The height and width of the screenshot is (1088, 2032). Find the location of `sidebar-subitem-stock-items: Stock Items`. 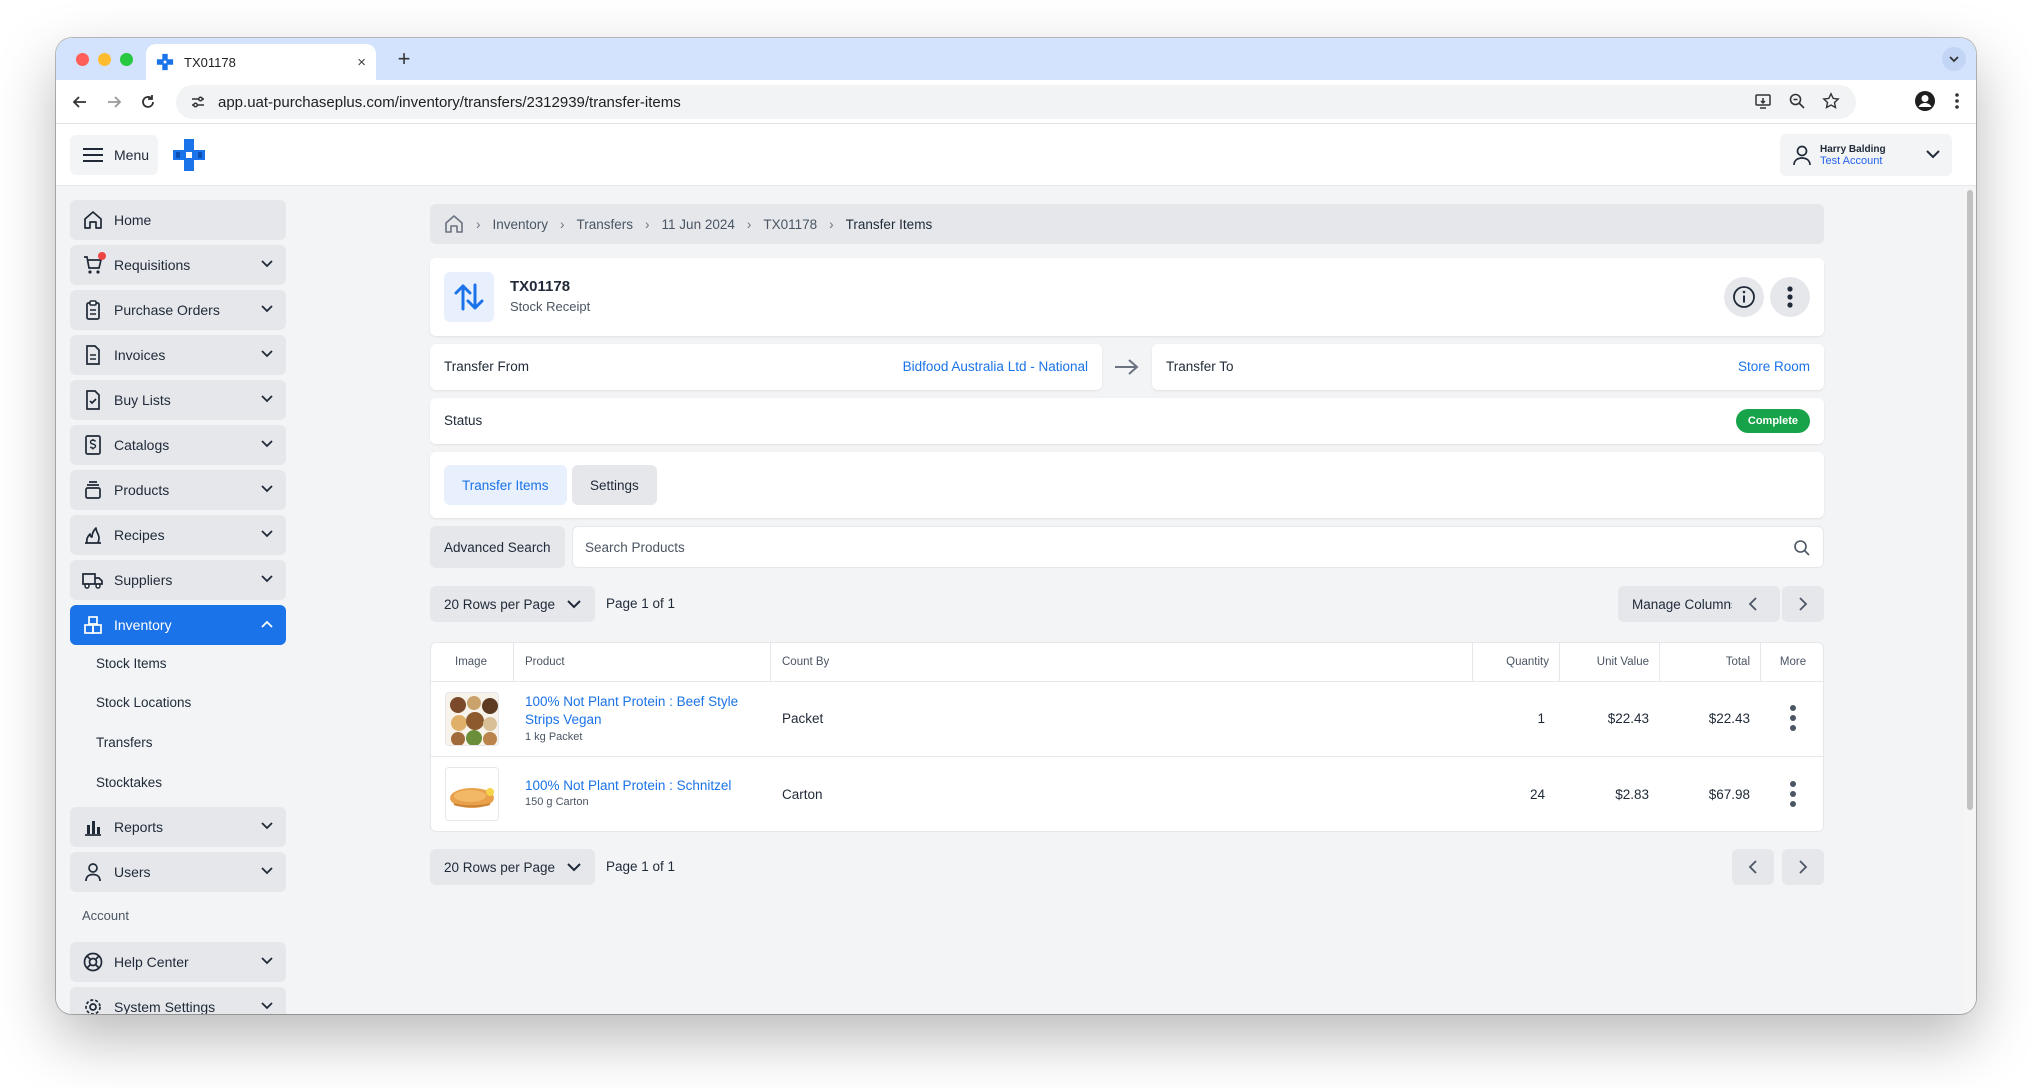

sidebar-subitem-stock-items: Stock Items is located at coordinates (131, 663).